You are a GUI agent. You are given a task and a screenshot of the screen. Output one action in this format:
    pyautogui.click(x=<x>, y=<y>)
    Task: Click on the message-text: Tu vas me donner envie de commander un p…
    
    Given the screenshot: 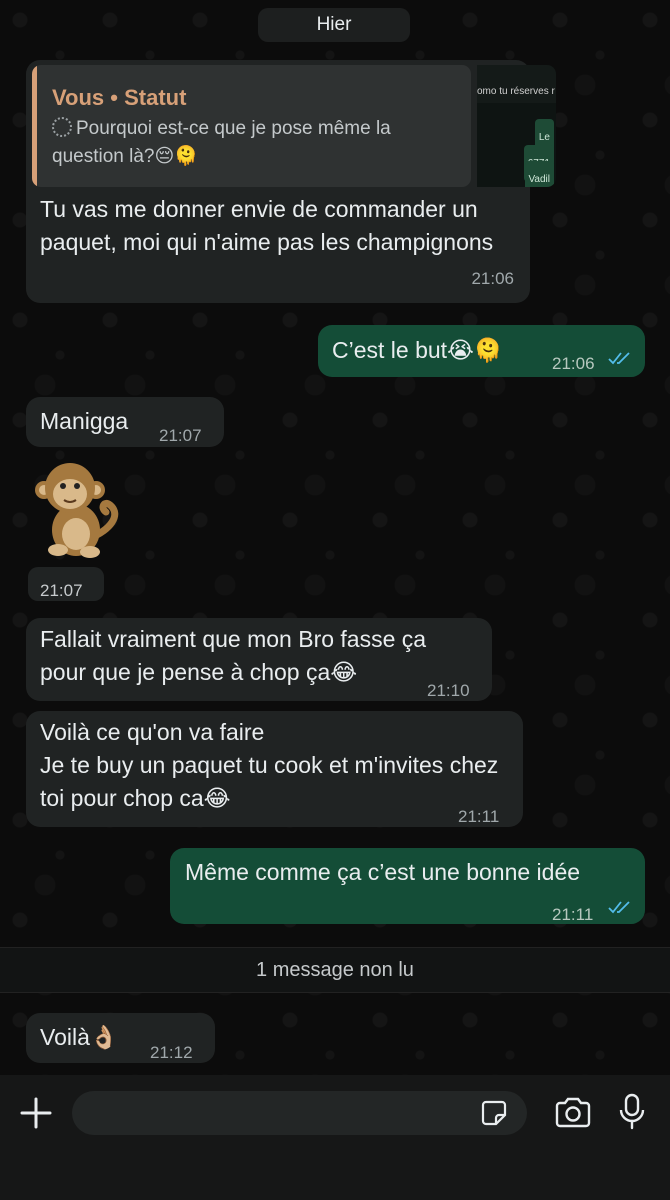 What is the action you would take?
    pyautogui.click(x=267, y=225)
    